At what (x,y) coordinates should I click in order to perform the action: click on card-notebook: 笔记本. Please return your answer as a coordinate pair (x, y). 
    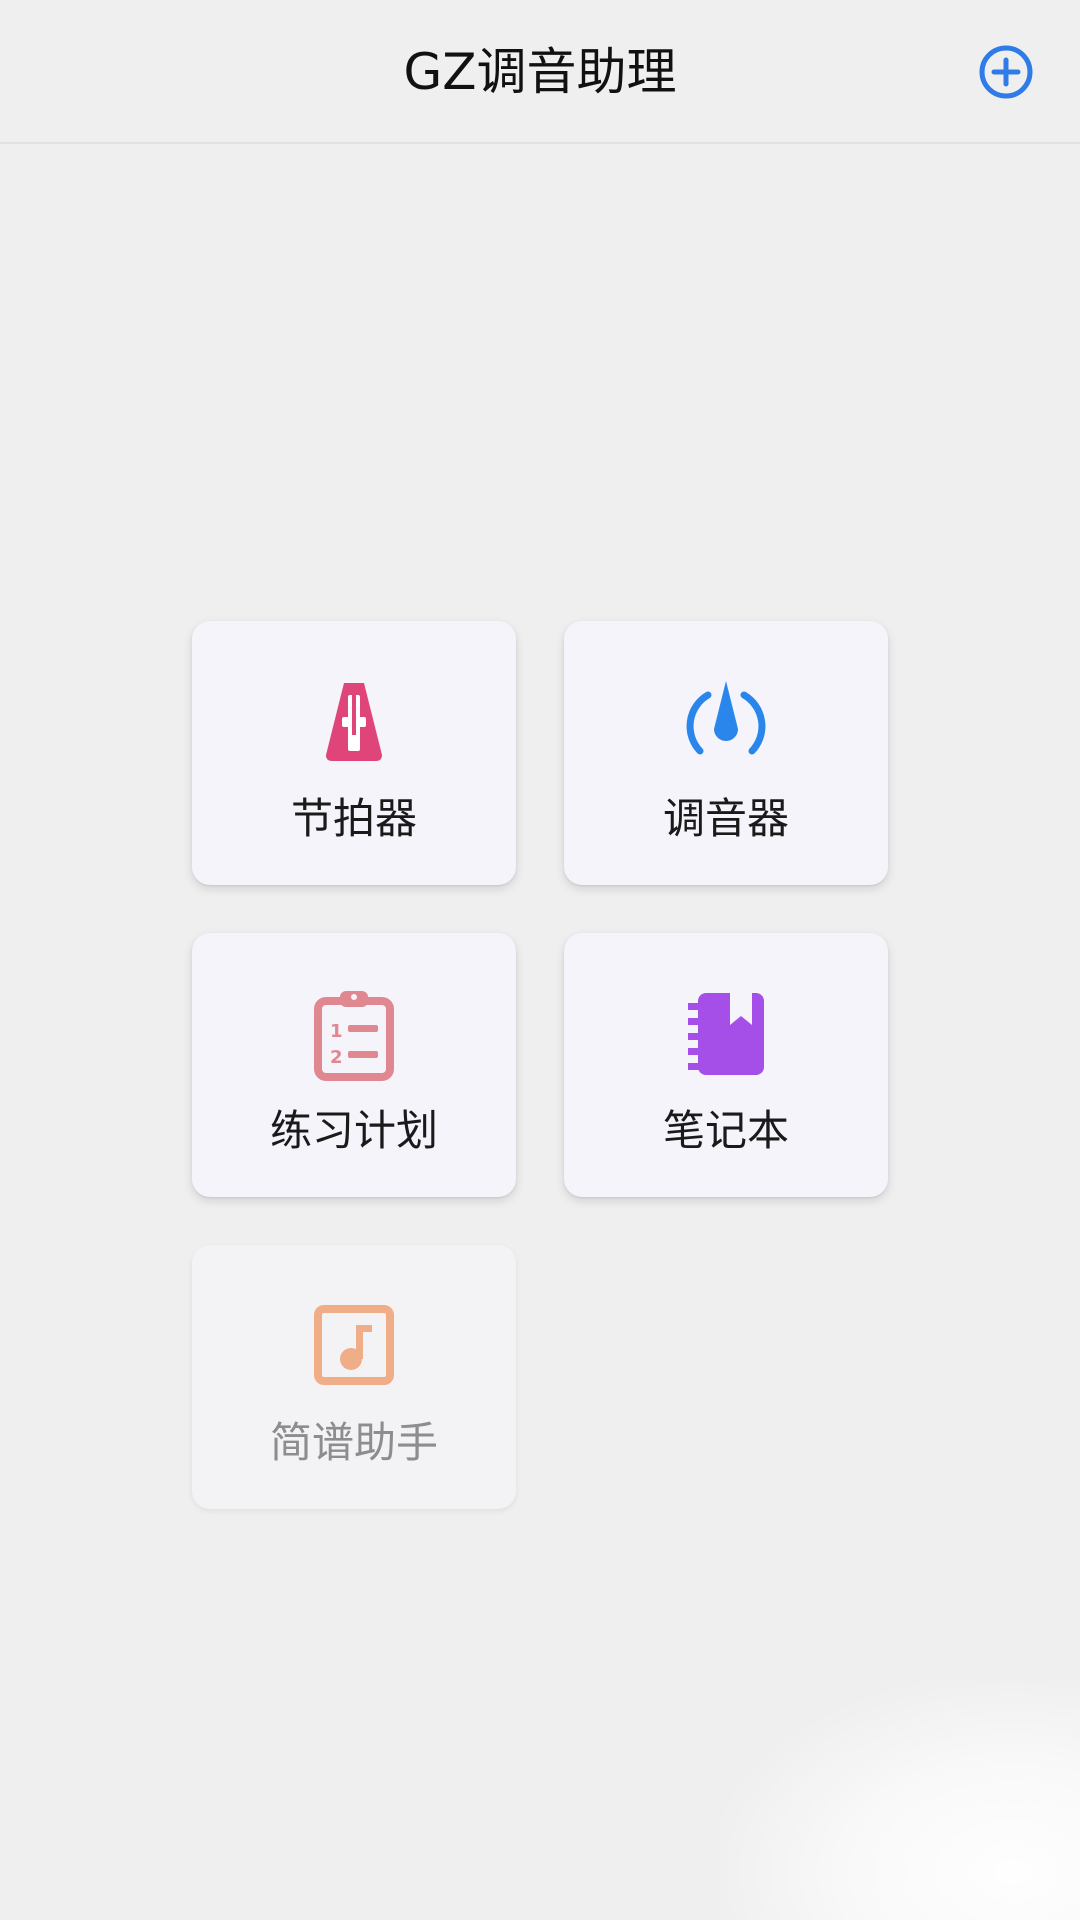
    Looking at the image, I should click on (726, 1065).